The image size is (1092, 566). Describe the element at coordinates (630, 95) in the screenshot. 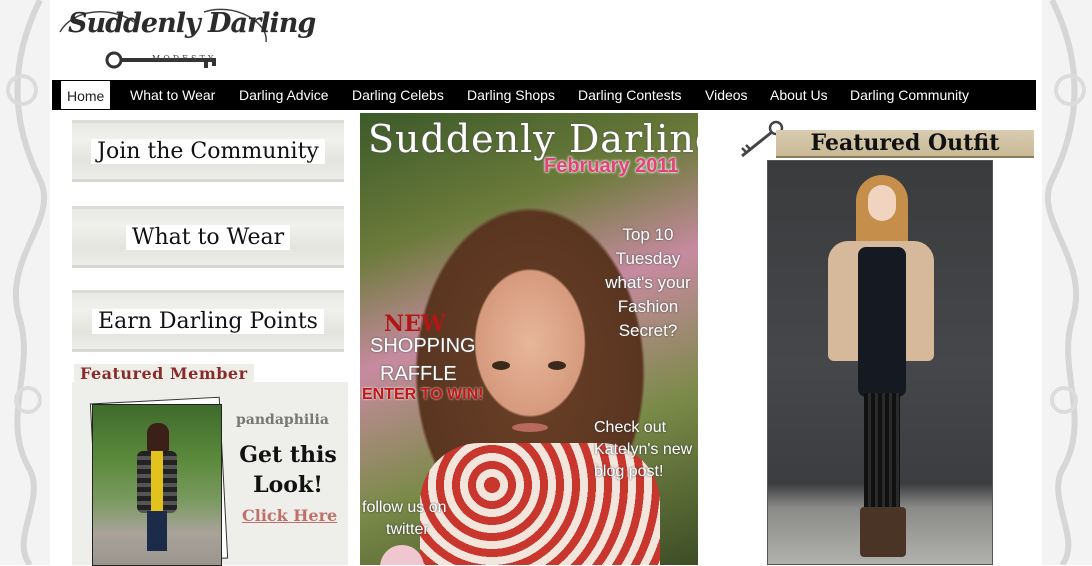

I see `nav-item-darling-contests: Darling Contests` at that location.